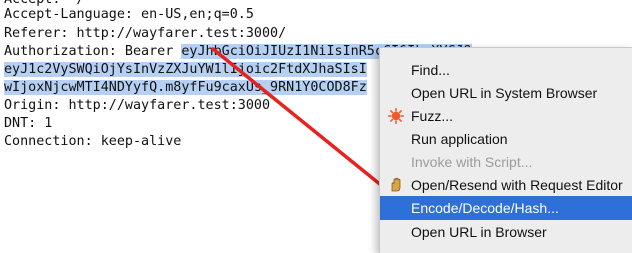 The image size is (632, 253). I want to click on header-line-dnt: DNT: 1, so click(28, 123).